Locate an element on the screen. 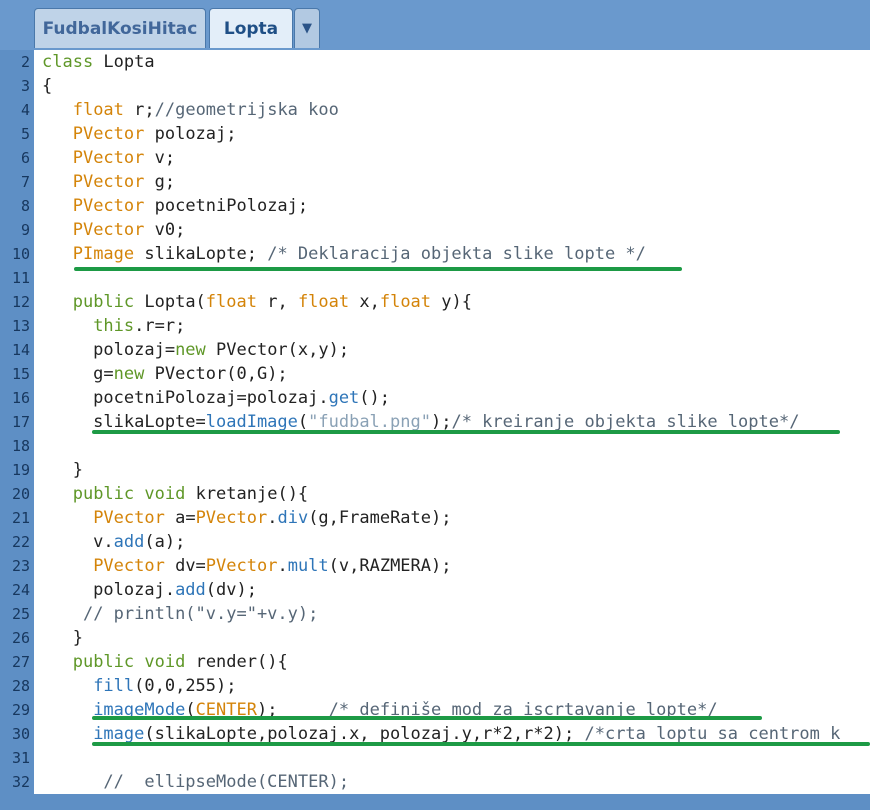 Image resolution: width=870 pixels, height=810 pixels. code-token: PVector(x,y); is located at coordinates (277, 350).